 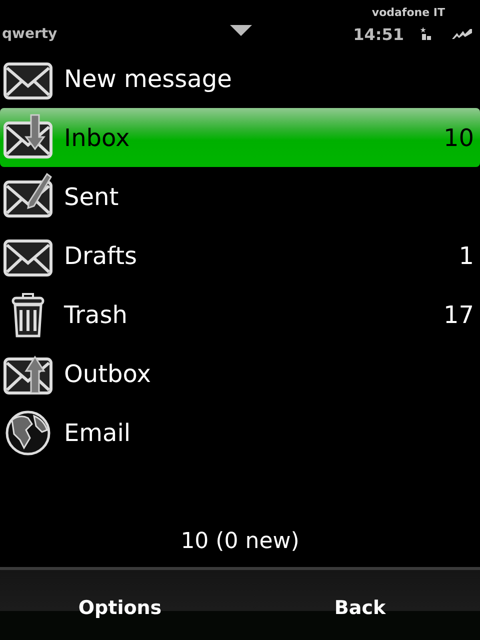 I want to click on folder-name: Inbox, so click(x=97, y=138).